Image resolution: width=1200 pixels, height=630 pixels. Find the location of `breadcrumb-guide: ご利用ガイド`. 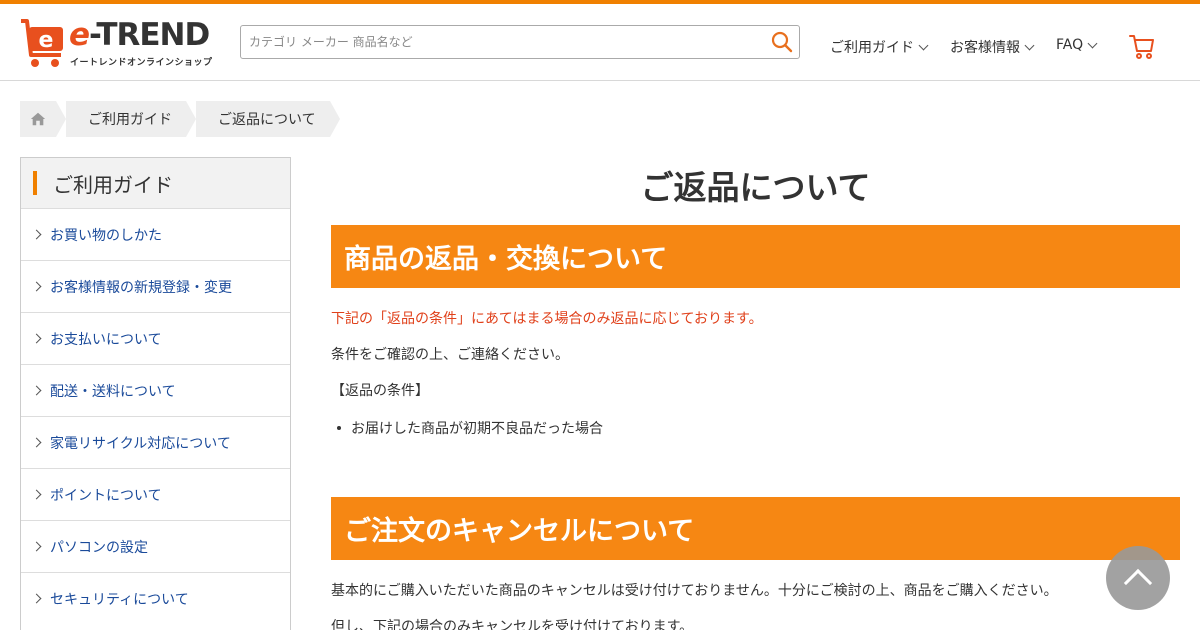

breadcrumb-guide: ご利用ガイド is located at coordinates (131, 119).